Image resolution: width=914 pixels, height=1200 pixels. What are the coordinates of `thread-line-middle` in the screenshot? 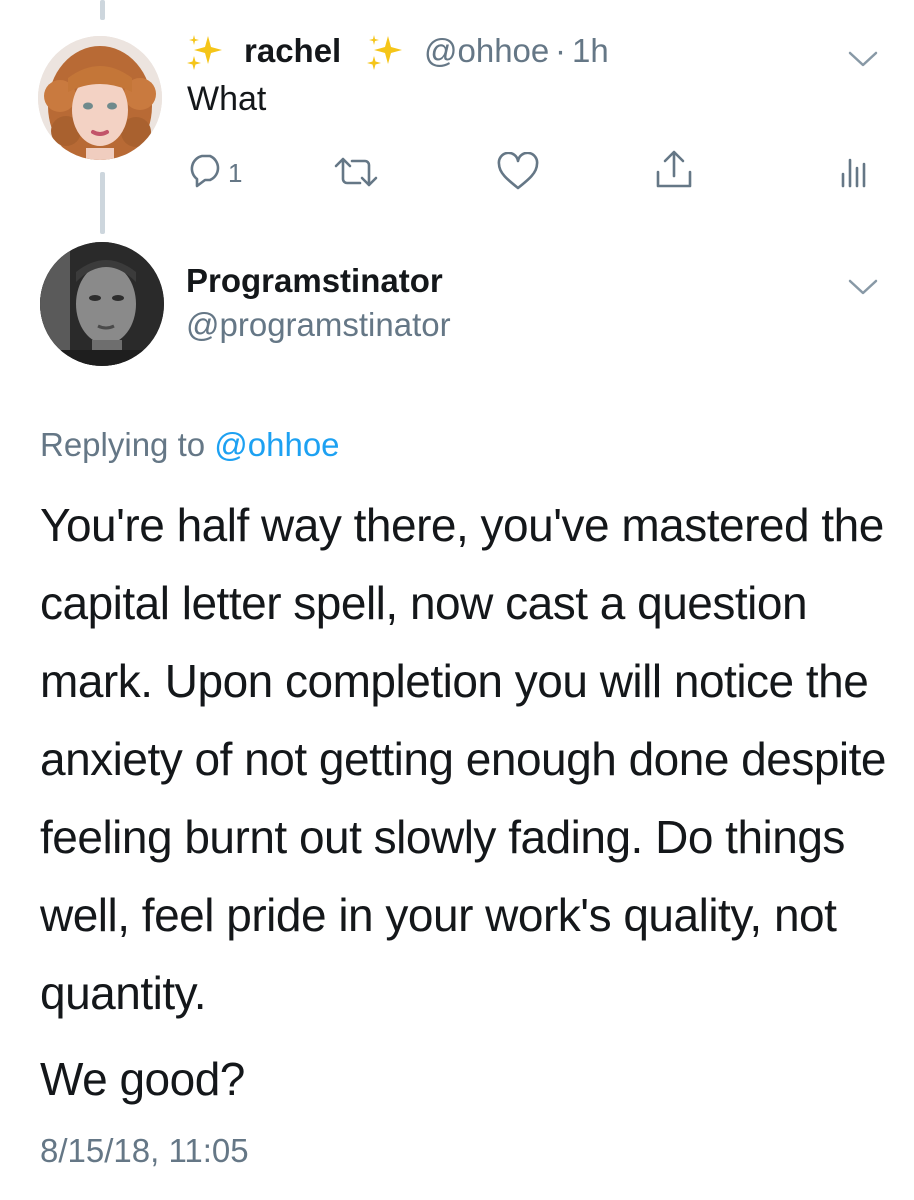 It's located at (102, 203).